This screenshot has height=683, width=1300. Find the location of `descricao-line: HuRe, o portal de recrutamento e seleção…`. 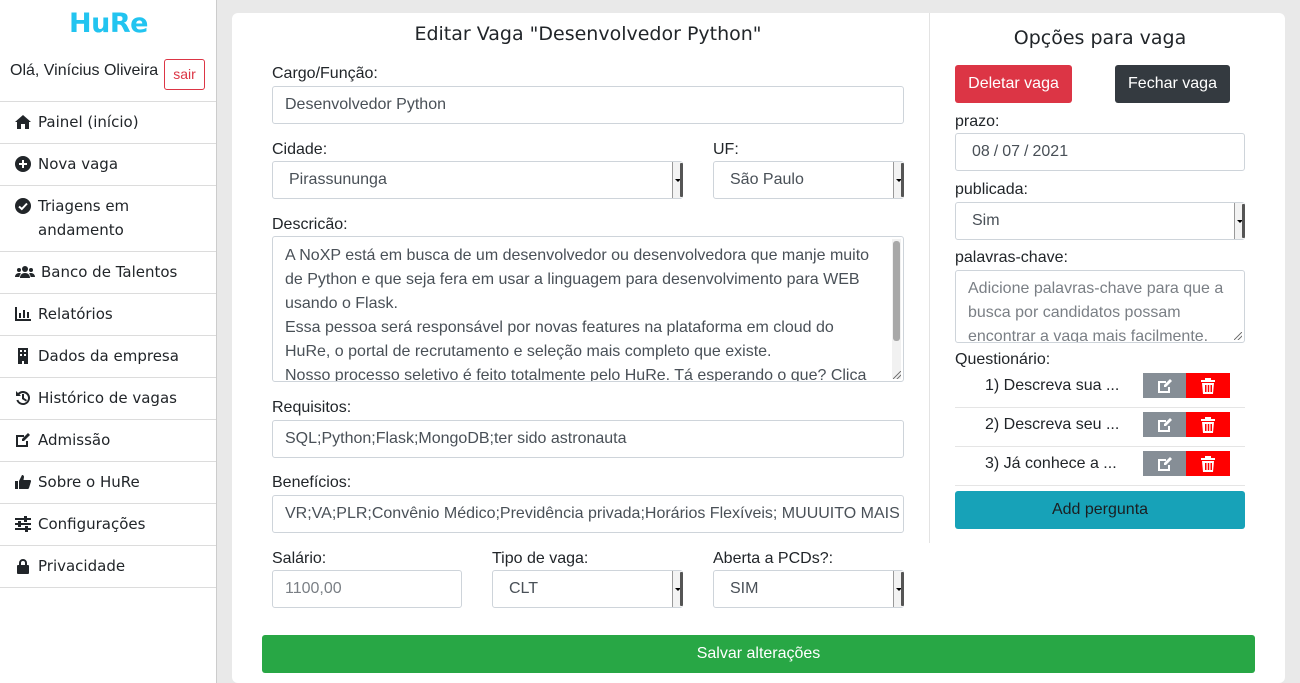

descricao-line: HuRe, o portal de recrutamento e seleção… is located at coordinates (528, 351).